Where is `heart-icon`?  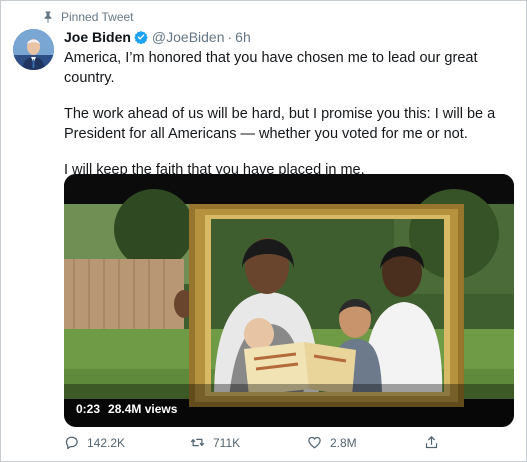
heart-icon is located at coordinates (314, 442).